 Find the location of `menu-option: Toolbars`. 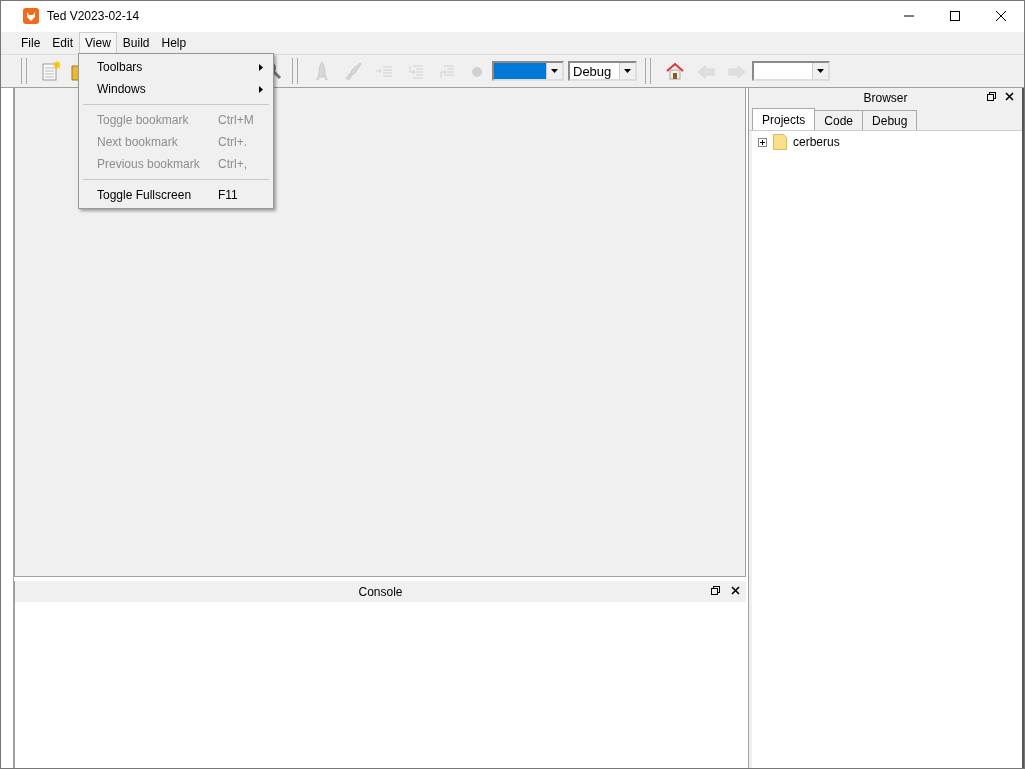

menu-option: Toolbars is located at coordinates (176, 67).